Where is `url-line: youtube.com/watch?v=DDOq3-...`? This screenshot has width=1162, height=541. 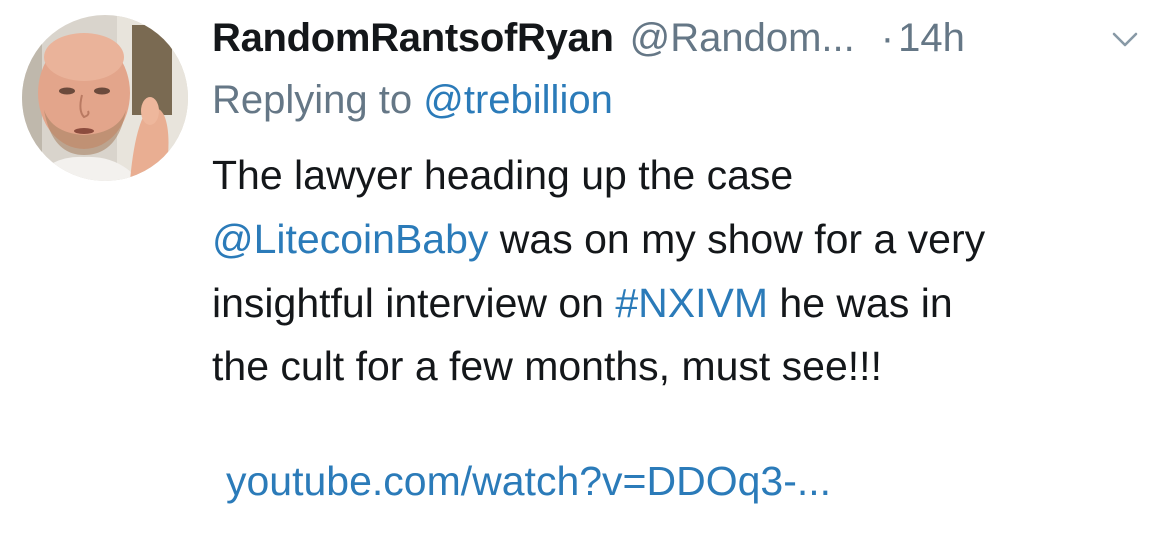 url-line: youtube.com/watch?v=DDOq3-... is located at coordinates (528, 481).